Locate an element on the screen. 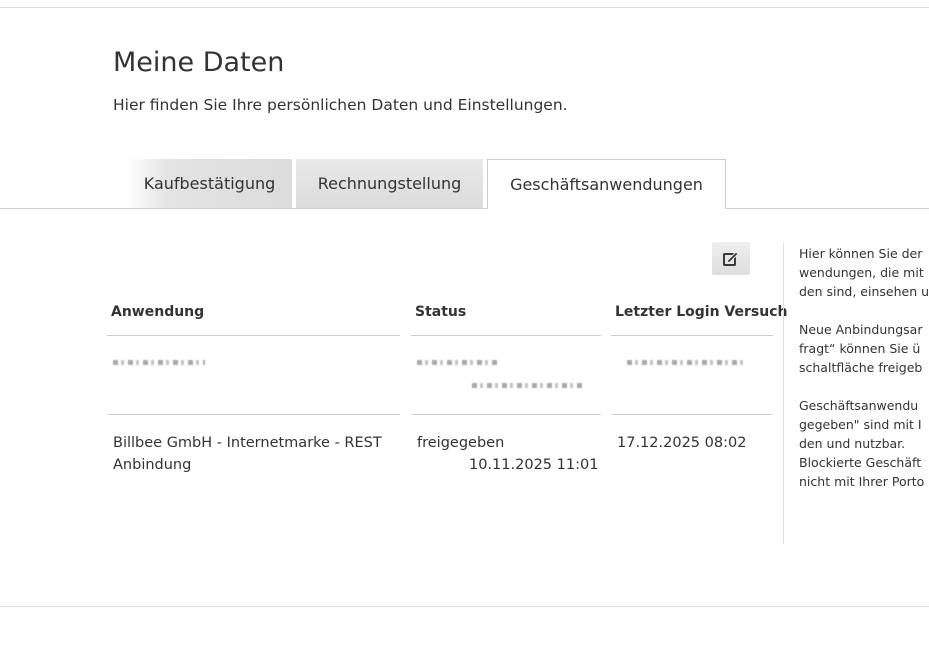  tab-label: Rechnungstellung is located at coordinates (389, 183).